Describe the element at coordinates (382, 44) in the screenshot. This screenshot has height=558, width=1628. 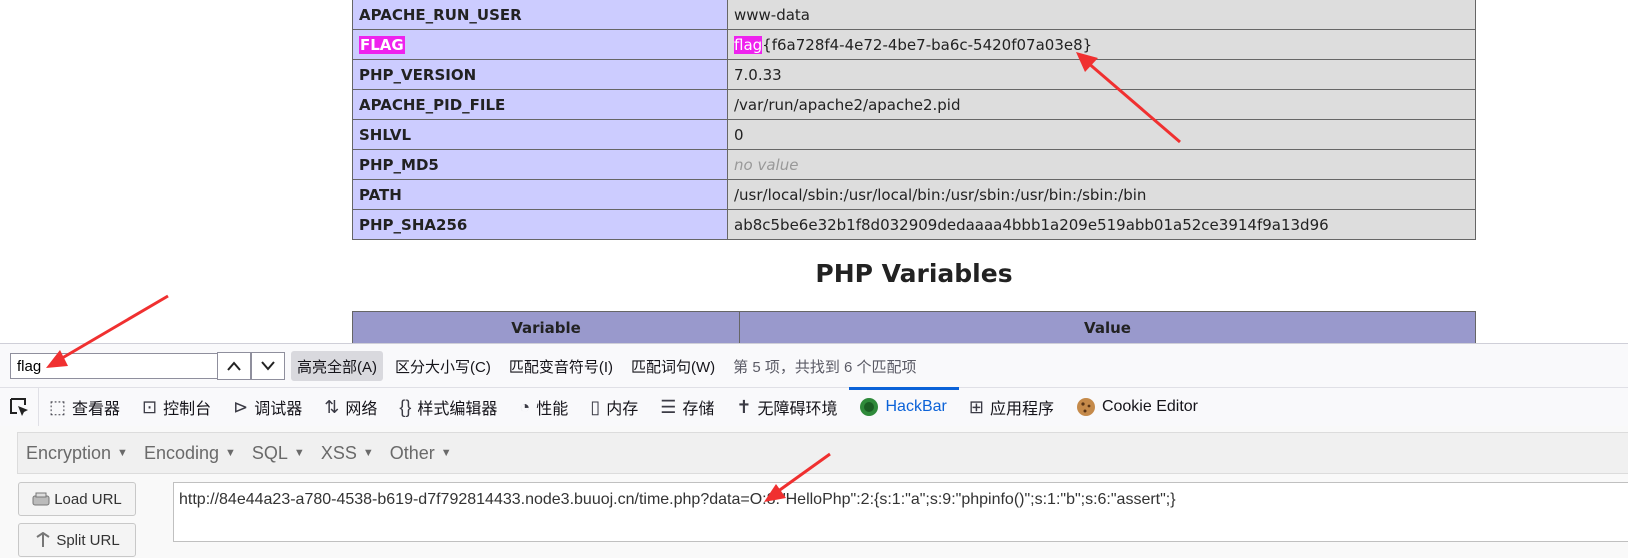
I see `find-highlight: FLAG` at that location.